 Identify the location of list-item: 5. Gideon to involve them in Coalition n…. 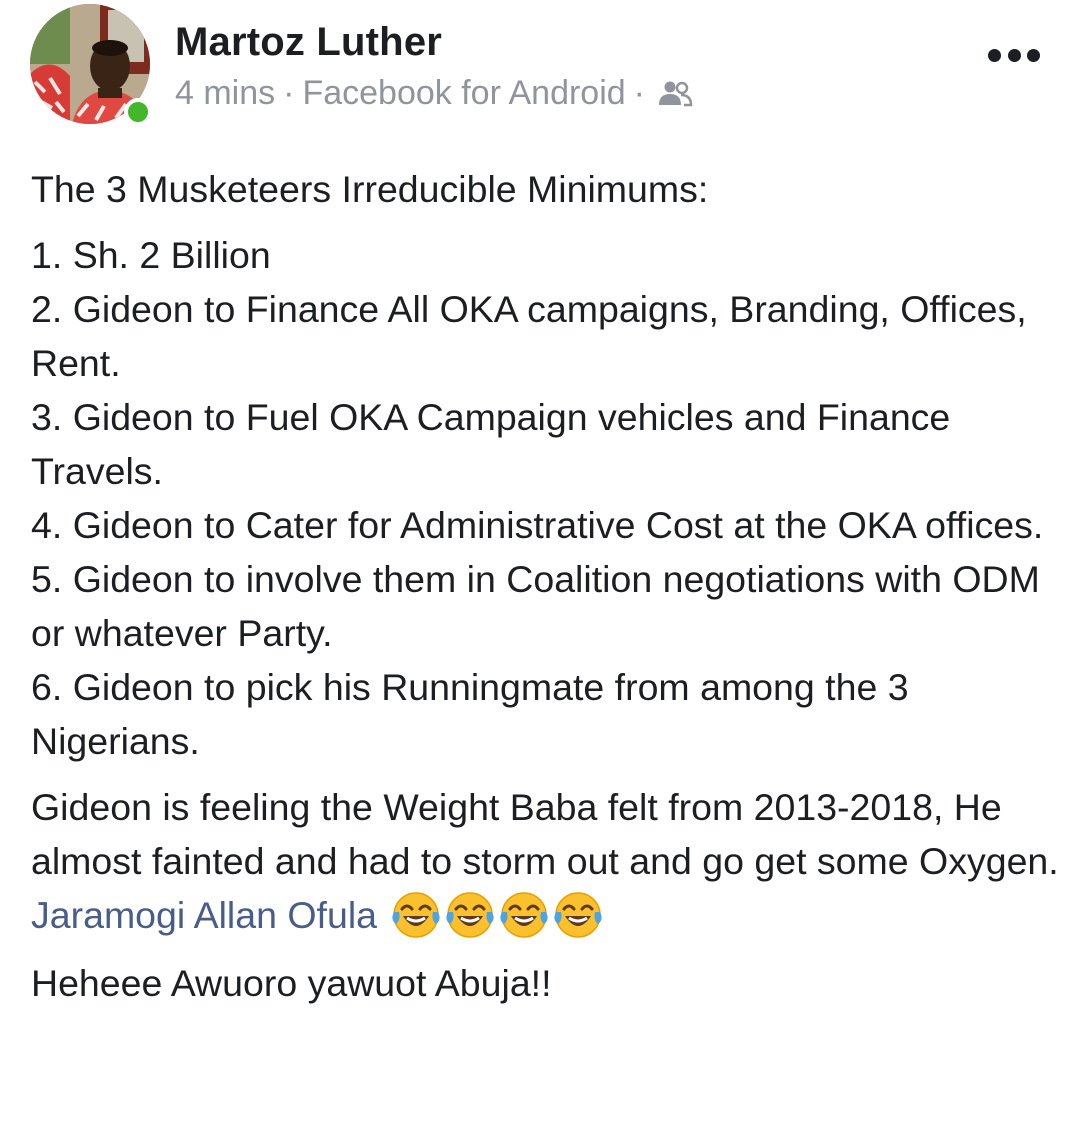
(535, 606).